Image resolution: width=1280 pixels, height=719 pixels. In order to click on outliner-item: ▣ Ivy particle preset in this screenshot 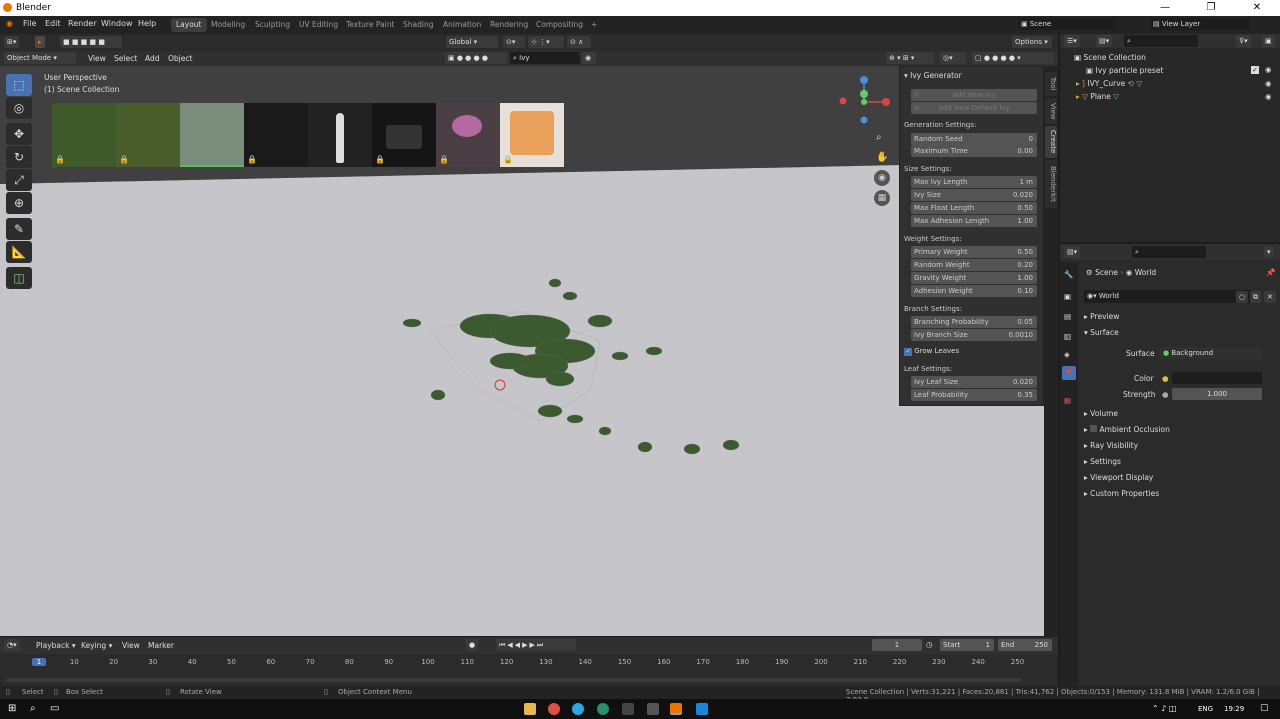, I will do `click(1124, 70)`.